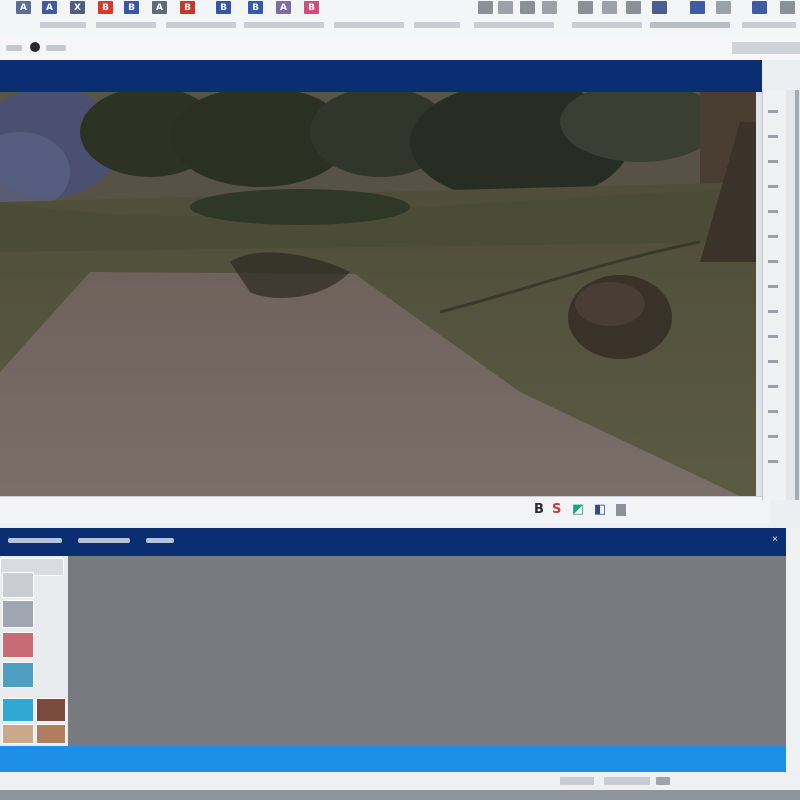 Image resolution: width=800 pixels, height=800 pixels. What do you see at coordinates (187, 7) in the screenshot?
I see `layer-icon: B` at bounding box center [187, 7].